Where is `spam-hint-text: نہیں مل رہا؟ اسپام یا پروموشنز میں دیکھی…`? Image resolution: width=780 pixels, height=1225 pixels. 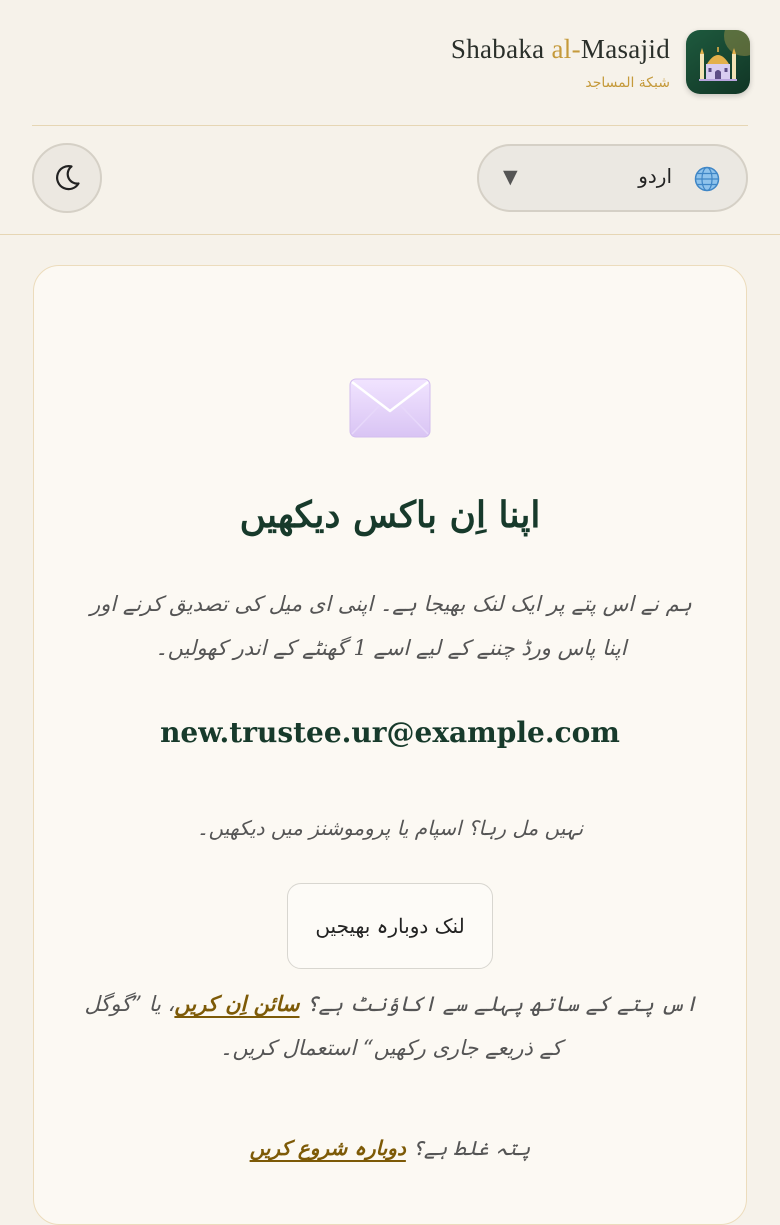
spam-hint-text: نہیں مل رہا؟ اسپام یا پروموشنز میں دیکھی… is located at coordinates (390, 828).